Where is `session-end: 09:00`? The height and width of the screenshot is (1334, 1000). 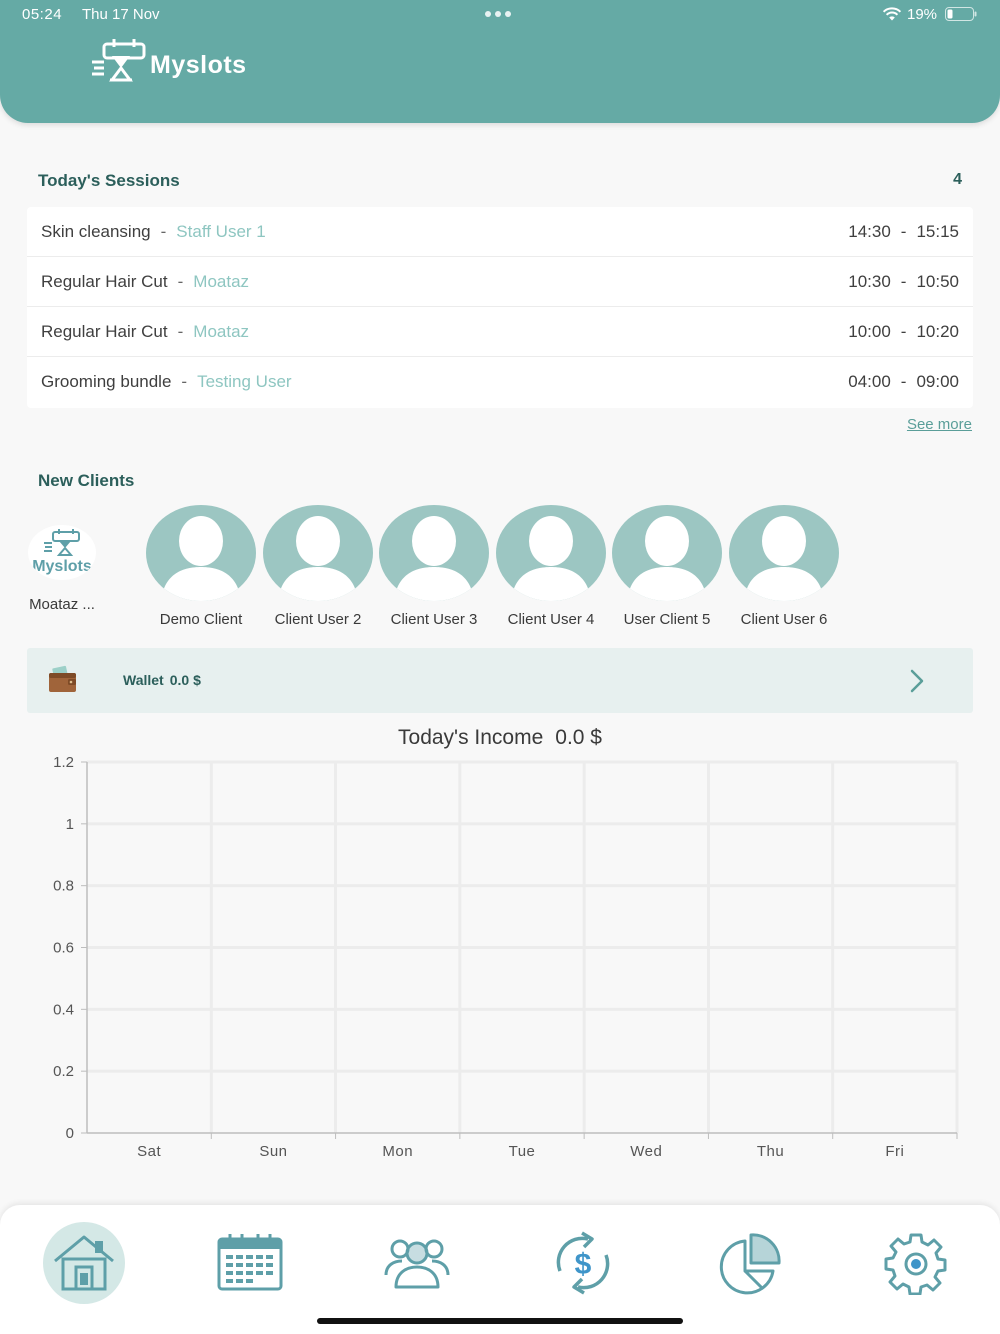 session-end: 09:00 is located at coordinates (937, 381).